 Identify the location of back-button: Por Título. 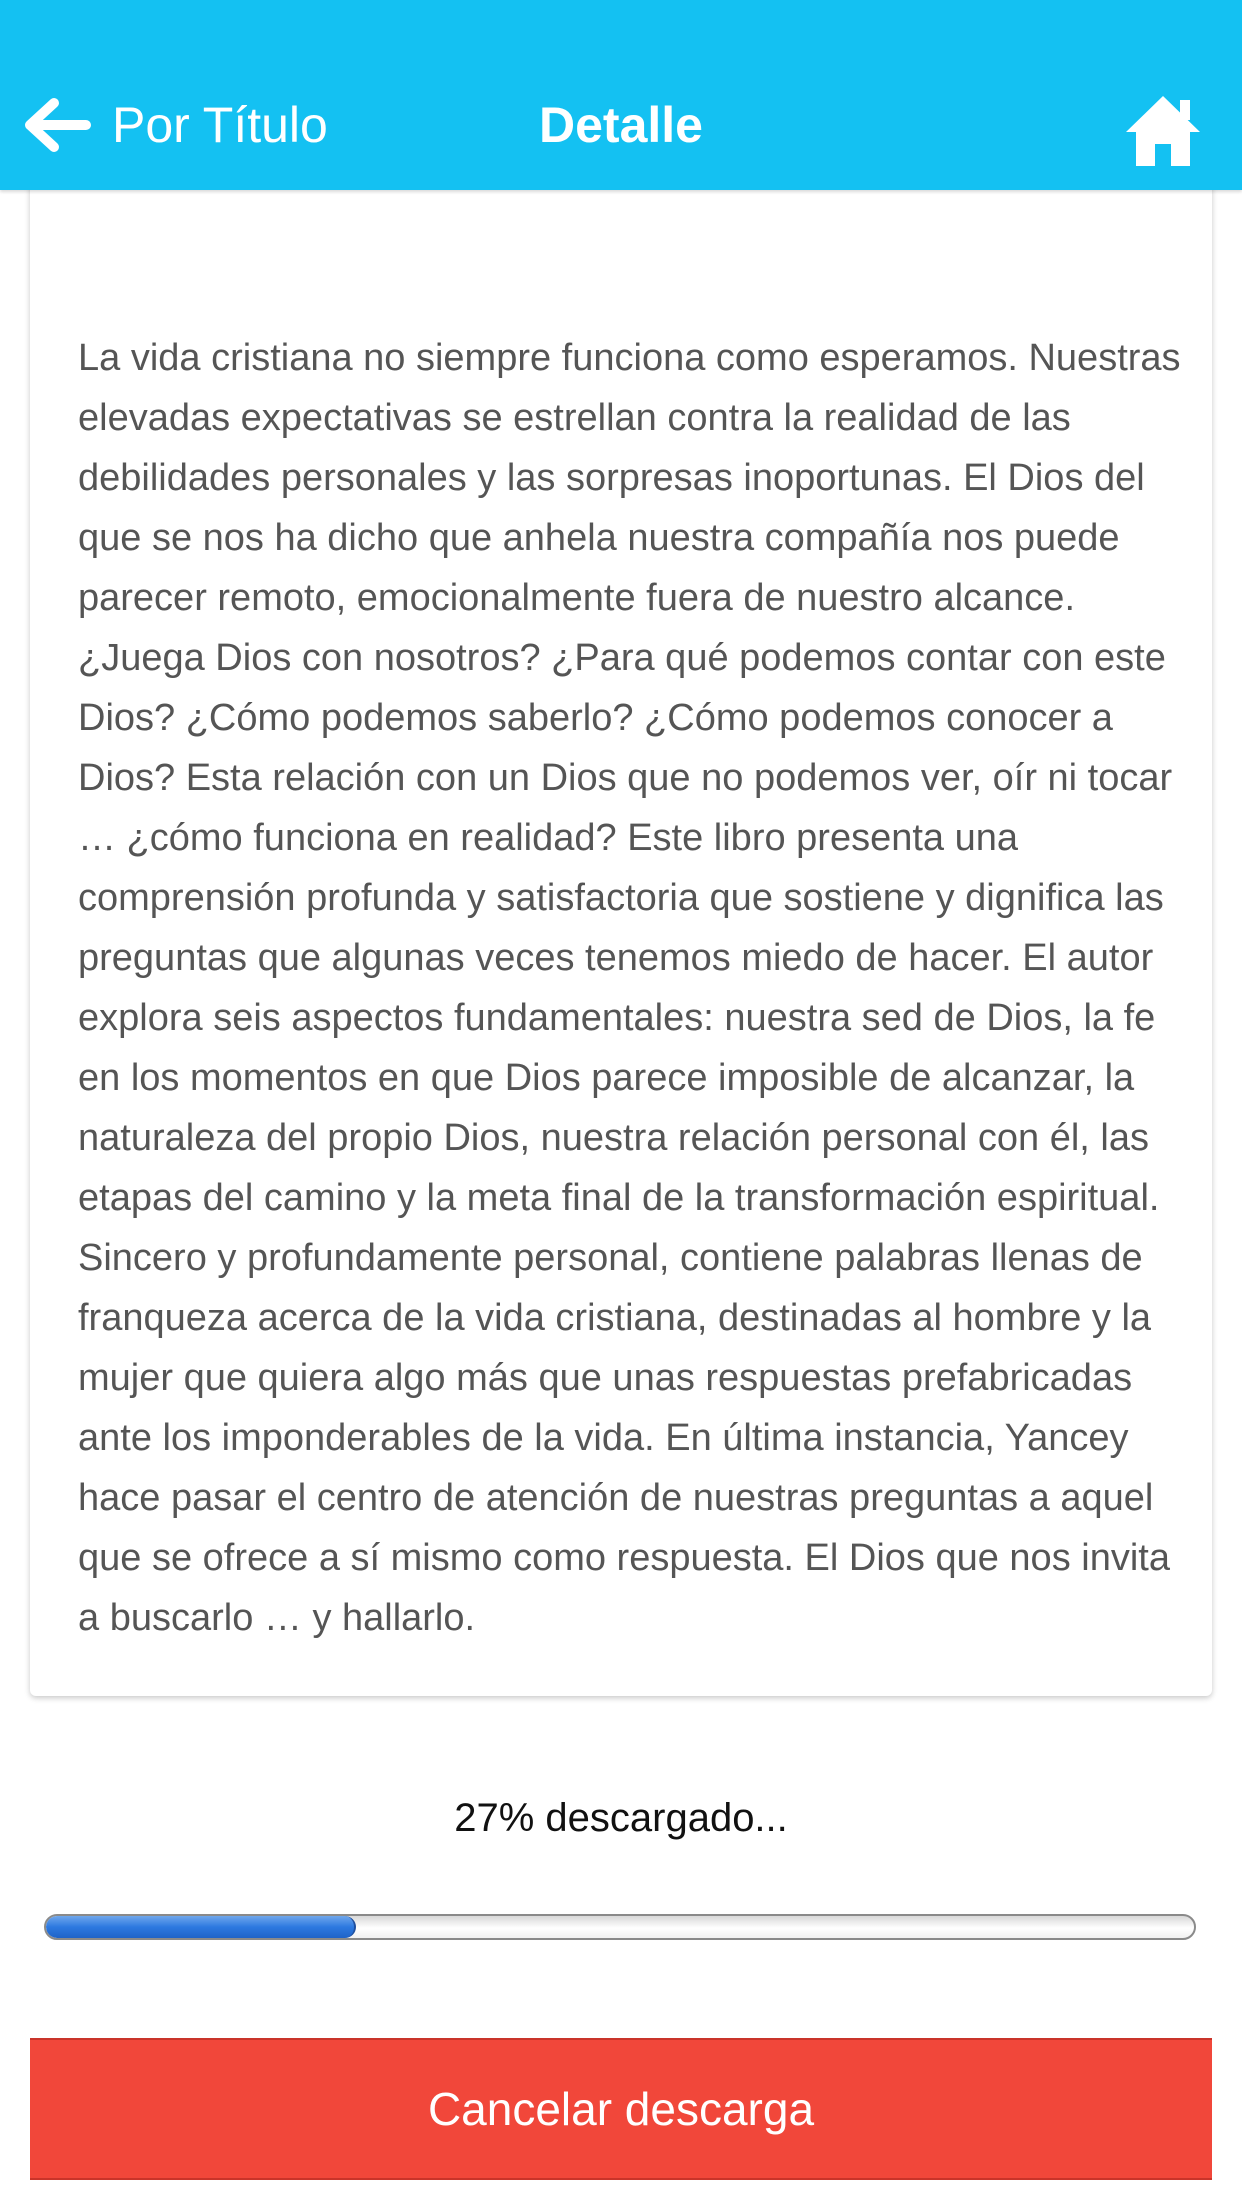
(174, 125).